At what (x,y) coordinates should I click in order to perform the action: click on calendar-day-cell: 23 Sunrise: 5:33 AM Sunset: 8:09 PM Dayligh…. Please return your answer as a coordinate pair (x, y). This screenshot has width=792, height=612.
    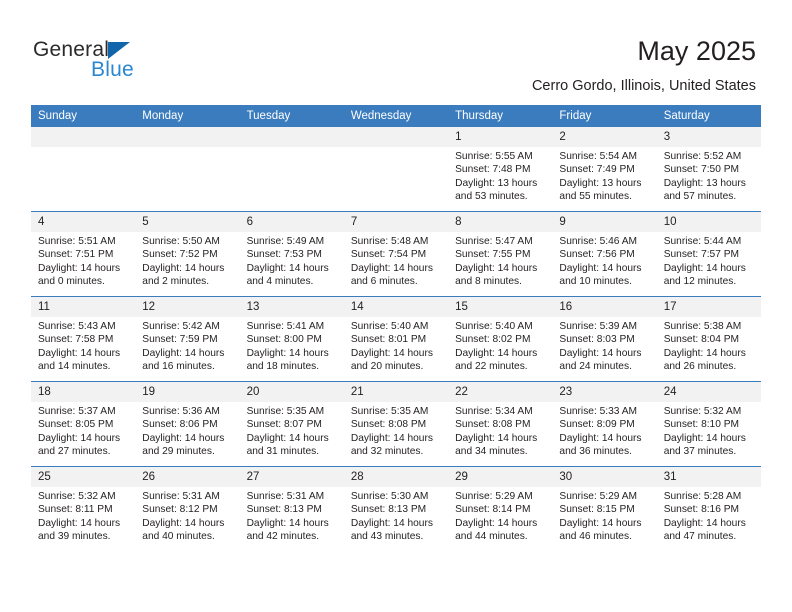
    Looking at the image, I should click on (604, 424).